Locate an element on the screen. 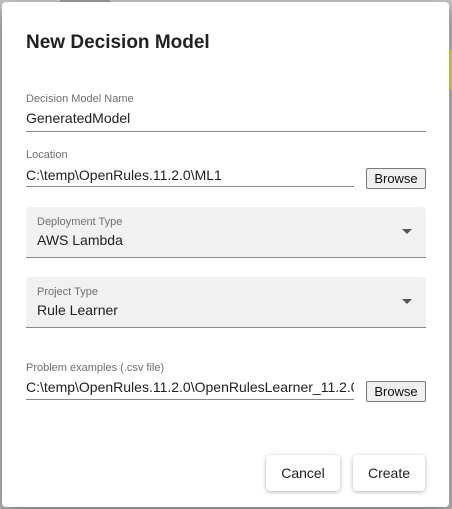 The height and width of the screenshot is (509, 452). model-name-label: Decision Model Name is located at coordinates (80, 99).